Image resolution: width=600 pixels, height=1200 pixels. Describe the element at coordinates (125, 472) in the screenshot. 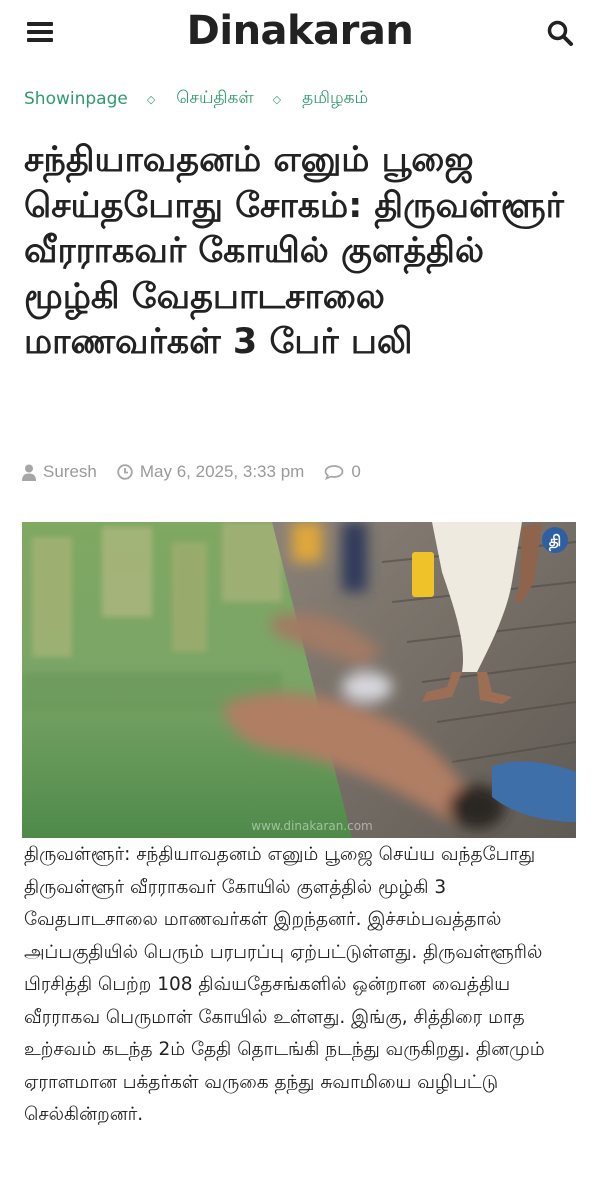

I see `clock-icon` at that location.